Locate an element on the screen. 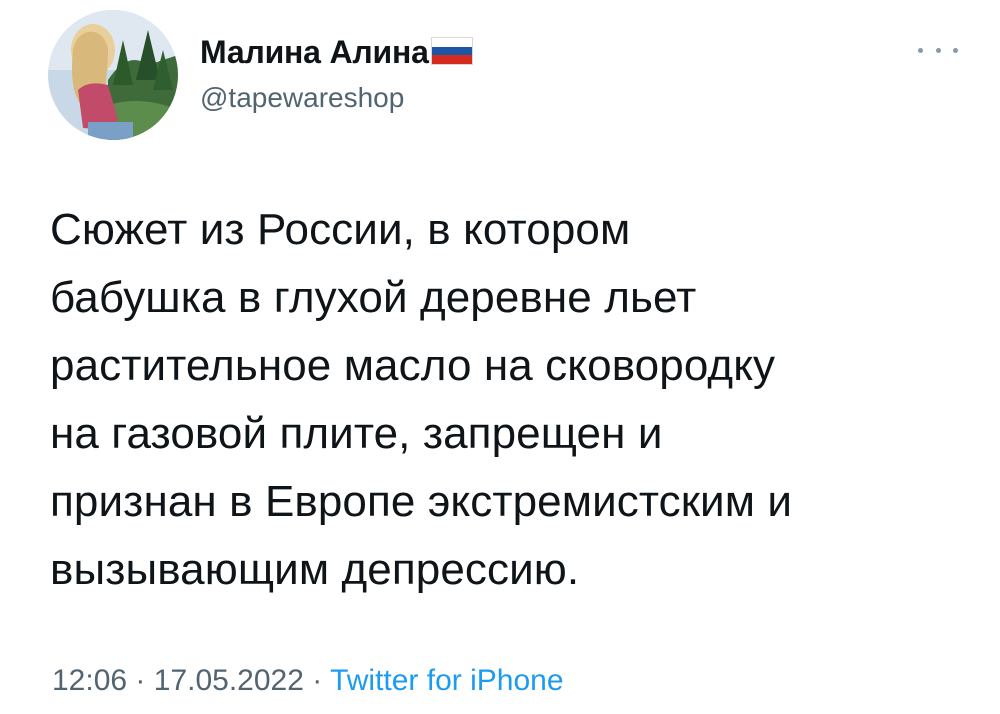  tweet-metadata: 12:06 · 17.05.2022 · Twitter for iPhone is located at coordinates (308, 681).